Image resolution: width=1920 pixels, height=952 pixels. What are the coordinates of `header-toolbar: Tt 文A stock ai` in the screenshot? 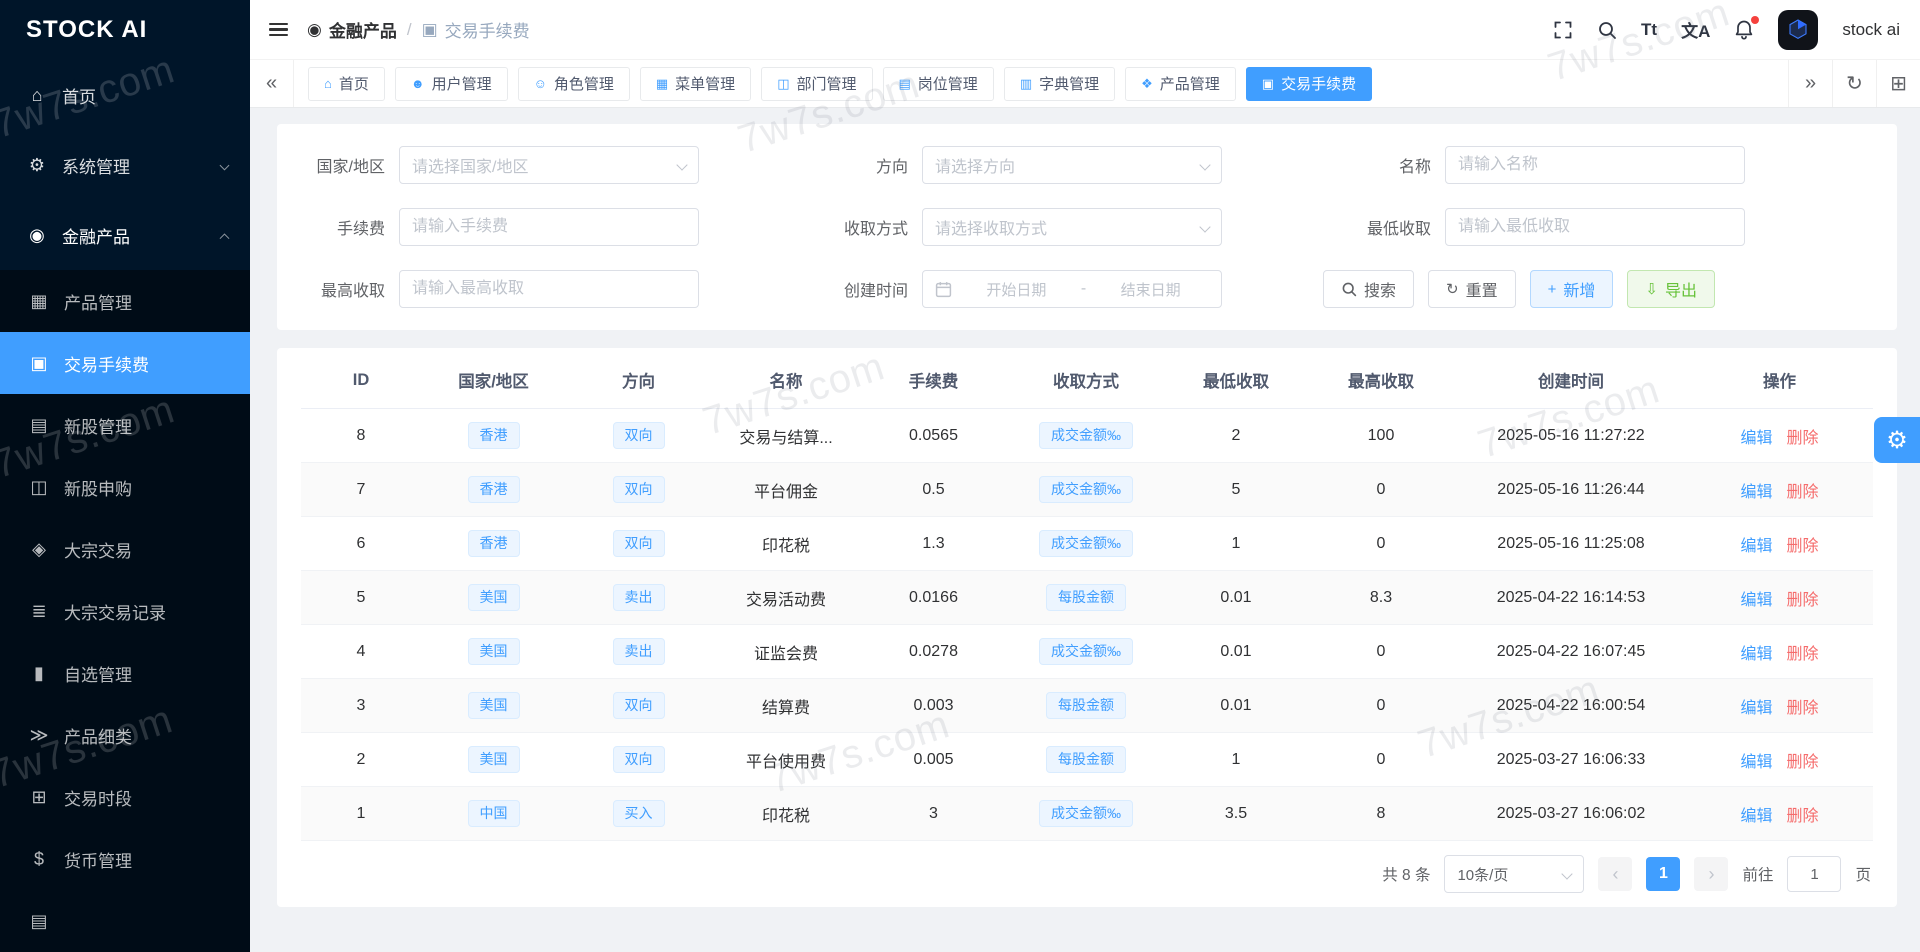 It's located at (1726, 29).